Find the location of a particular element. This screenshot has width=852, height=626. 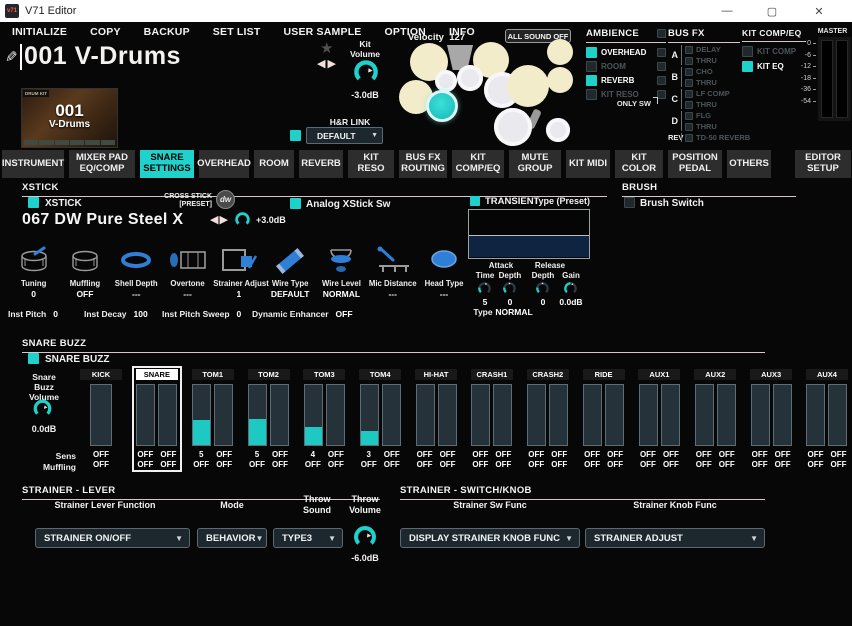

tab: SNARE SETTINGS is located at coordinates (167, 164).